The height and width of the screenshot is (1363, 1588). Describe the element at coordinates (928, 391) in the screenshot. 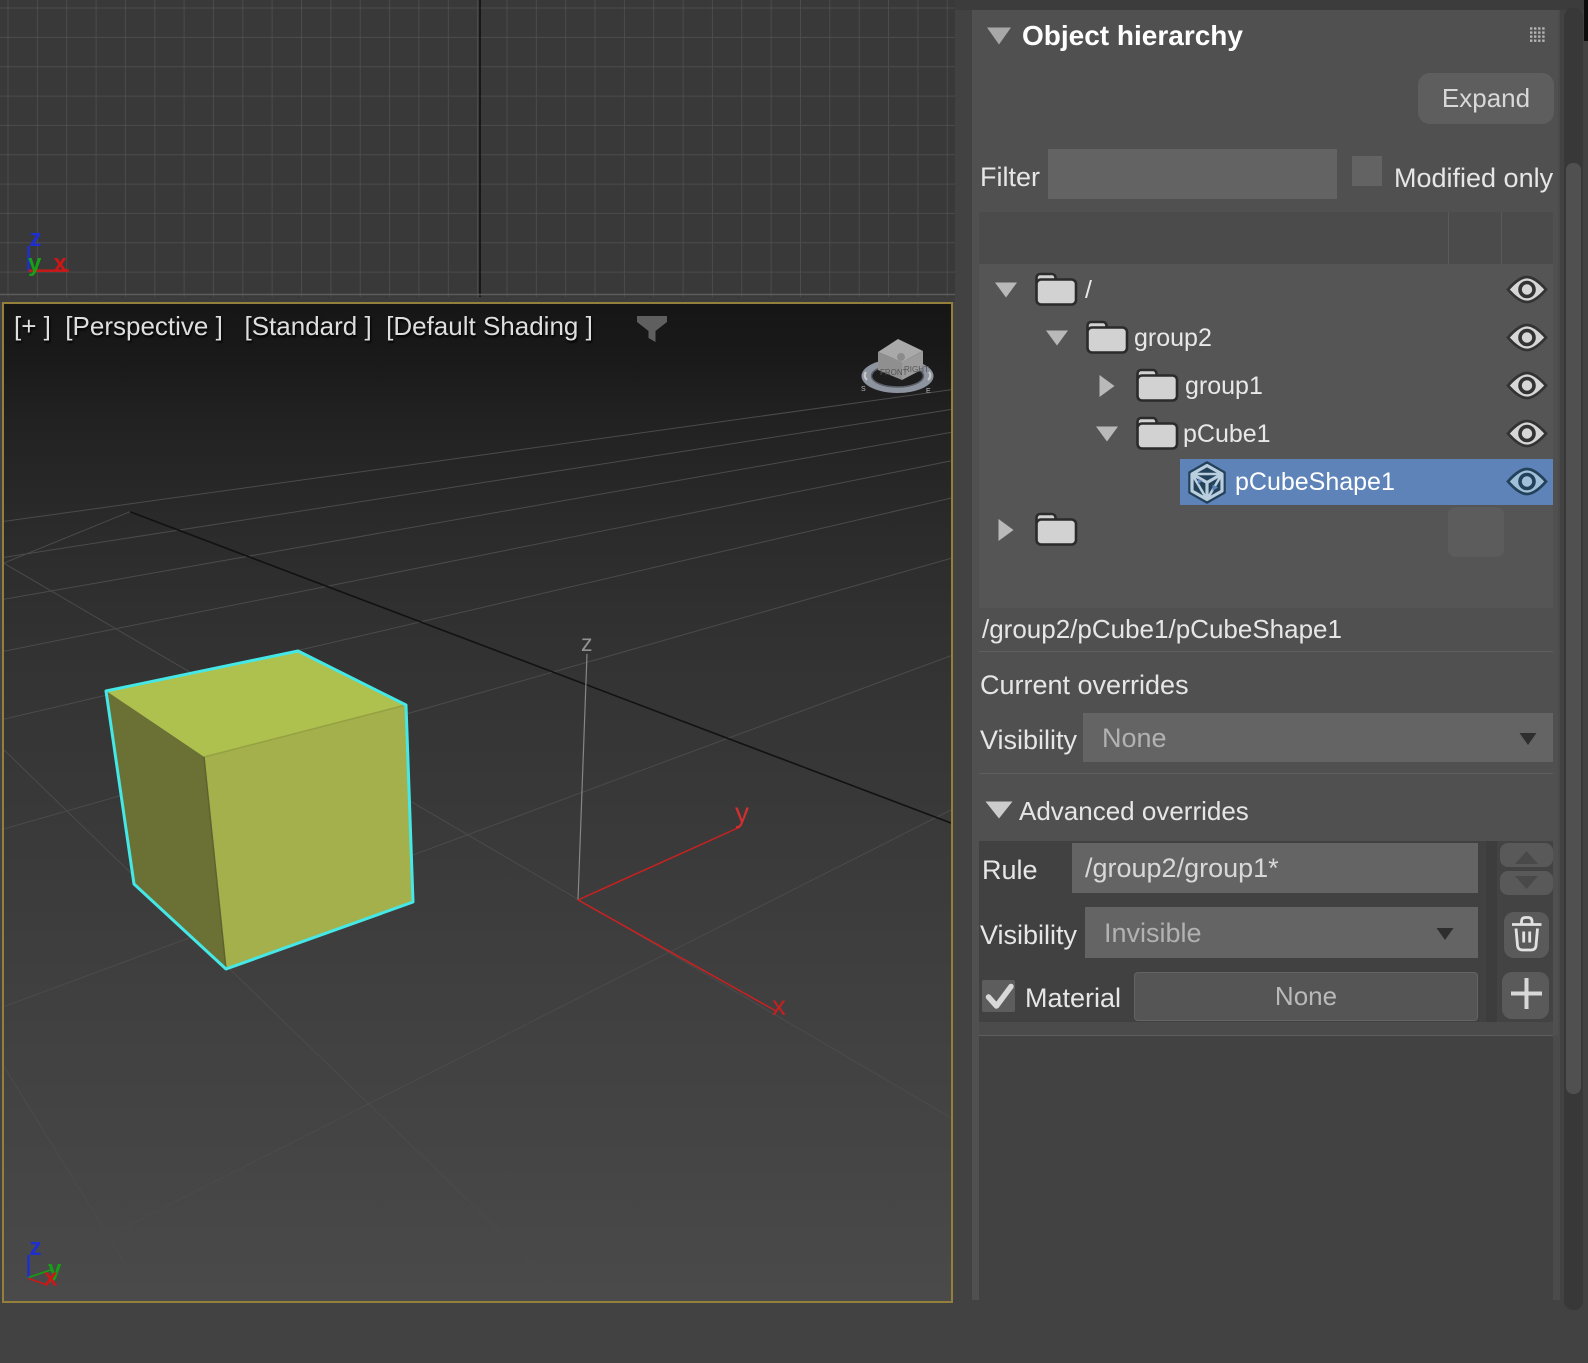

I see `svg-text: E` at that location.